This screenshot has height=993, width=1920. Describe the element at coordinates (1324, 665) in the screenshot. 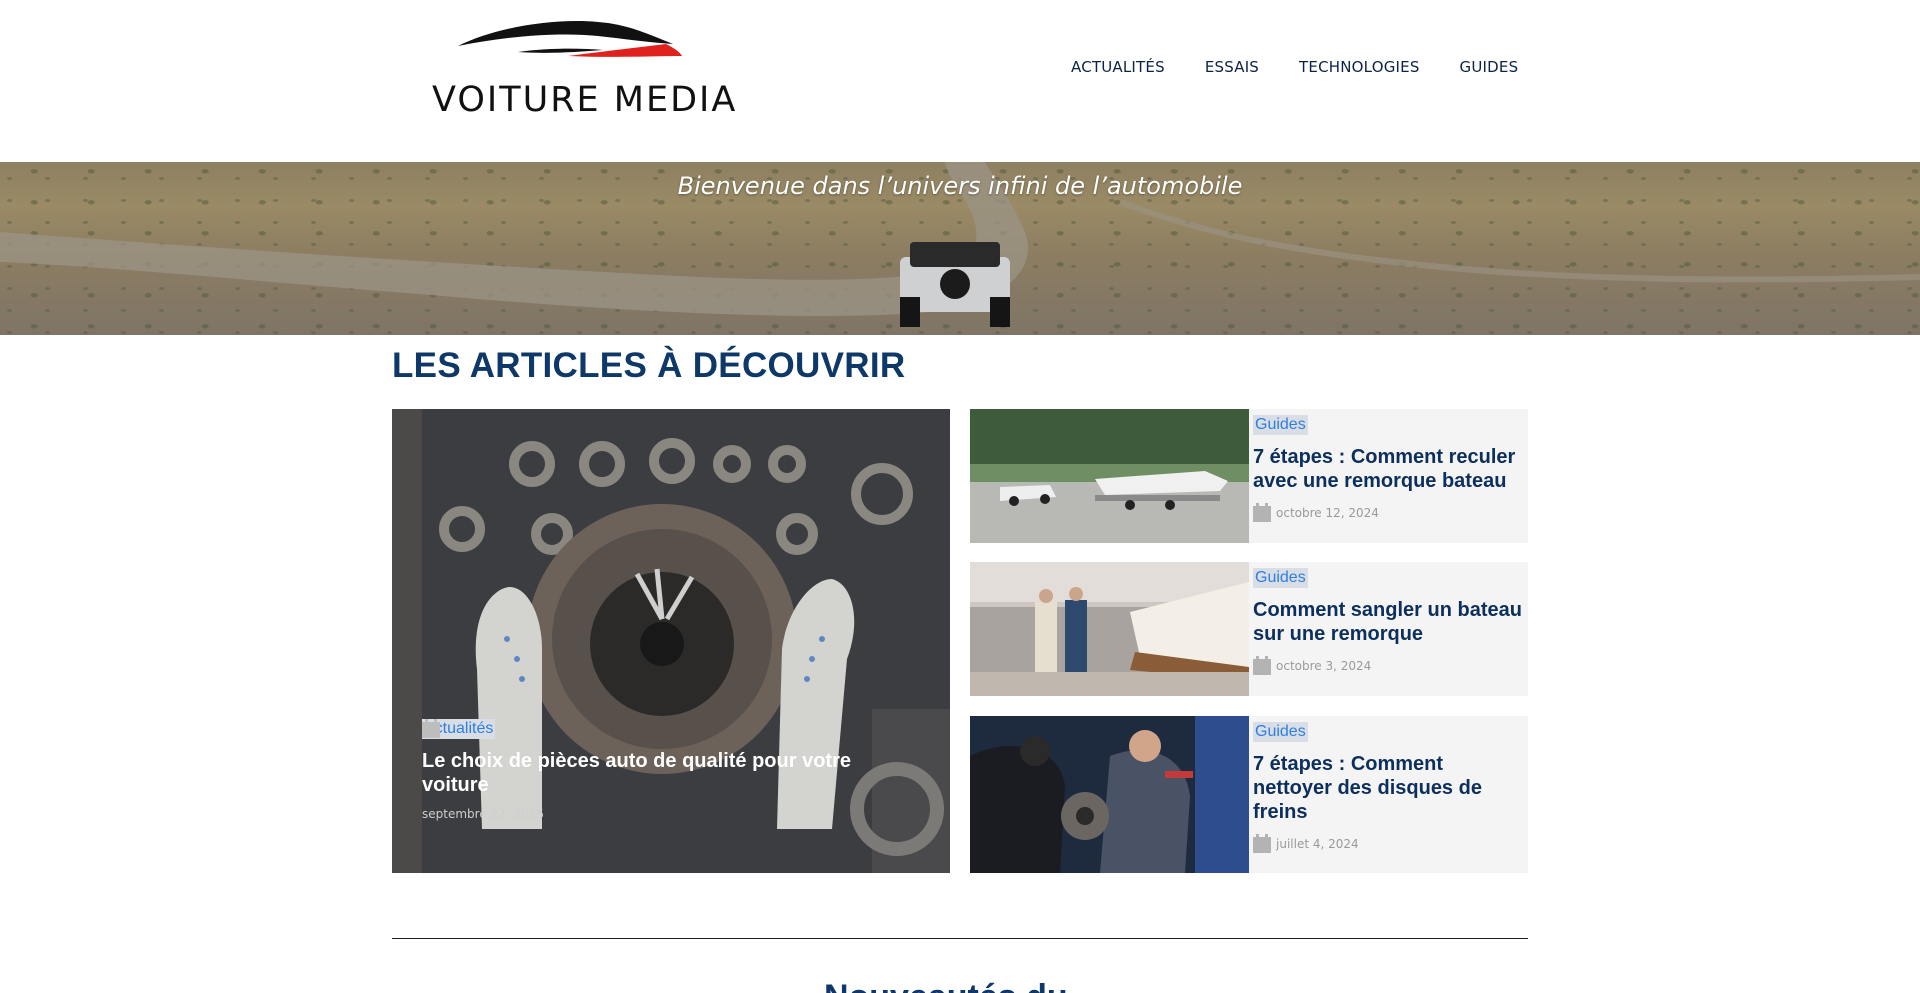

I see `card-date: octobre 3, 2024` at that location.